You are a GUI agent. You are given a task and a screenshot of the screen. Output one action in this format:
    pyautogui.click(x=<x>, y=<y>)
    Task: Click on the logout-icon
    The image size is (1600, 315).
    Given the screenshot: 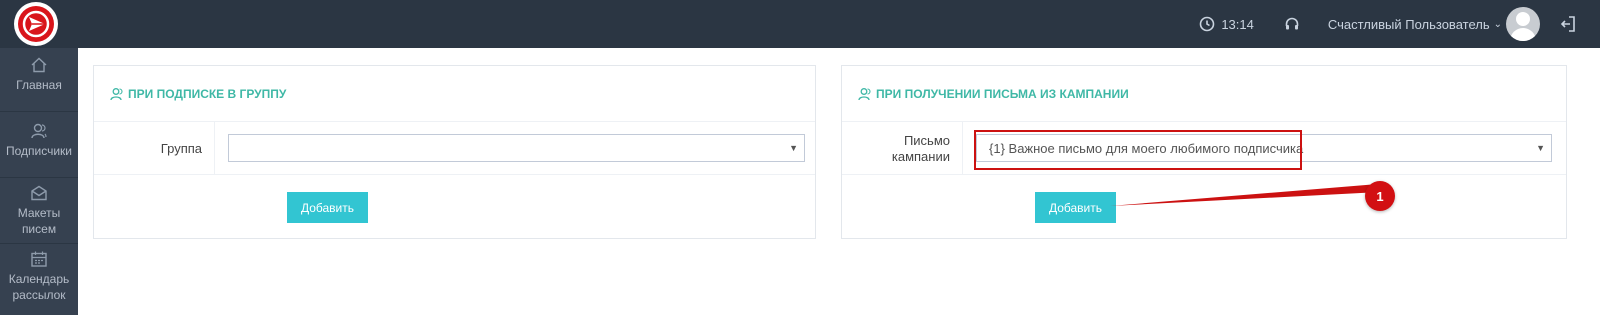 What is the action you would take?
    pyautogui.click(x=1567, y=24)
    